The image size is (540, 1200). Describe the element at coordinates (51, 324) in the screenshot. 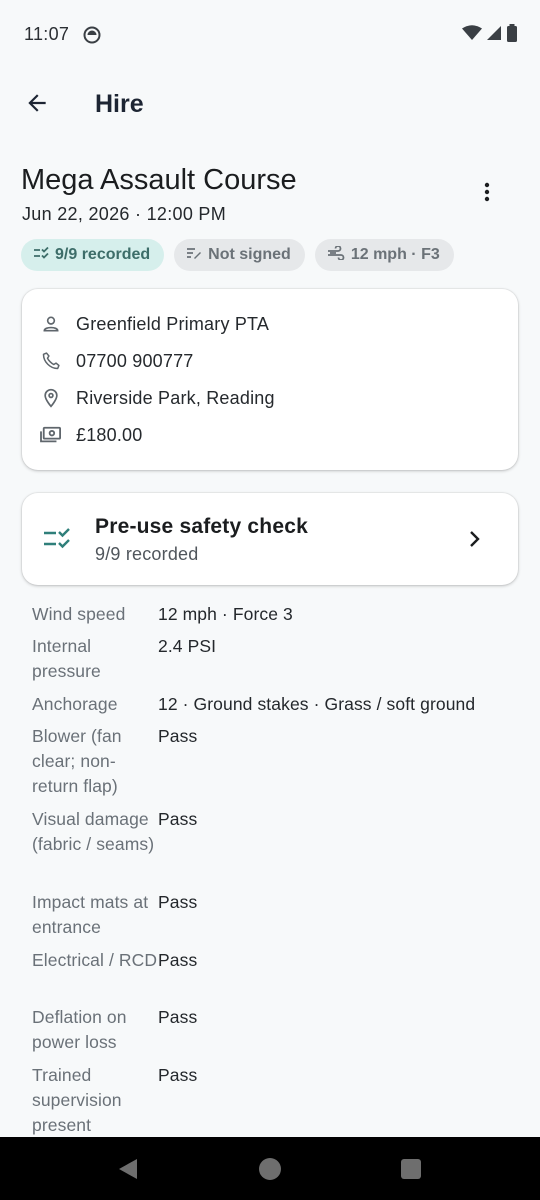

I see `person-icon` at that location.